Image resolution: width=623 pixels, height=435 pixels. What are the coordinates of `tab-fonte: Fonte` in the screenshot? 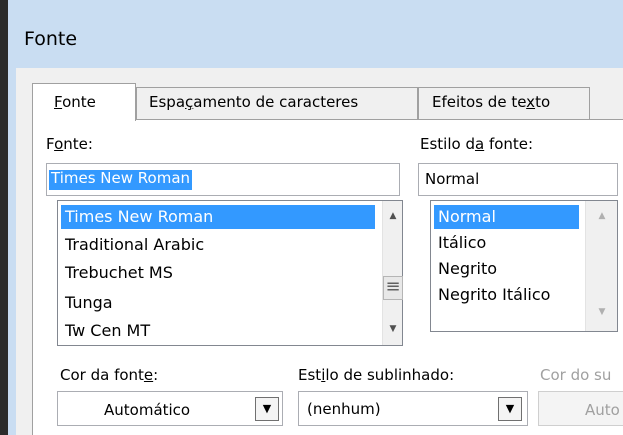 It's located at (84, 102).